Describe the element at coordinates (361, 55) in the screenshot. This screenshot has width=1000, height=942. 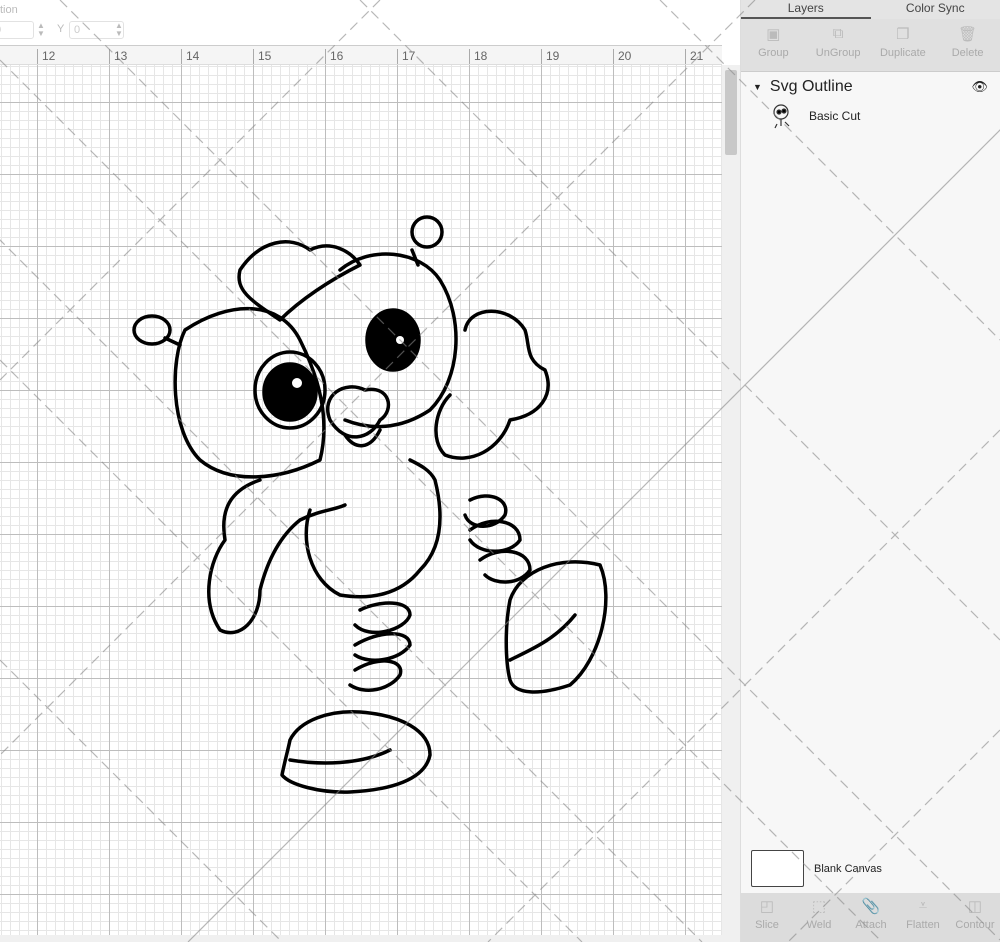
I see `horizontal-ruler: 12 13 14 15 16 17 18 19 20 21` at that location.